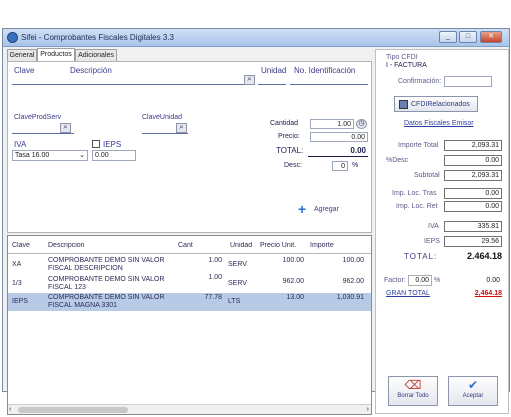 The width and height of the screenshot is (511, 417). I want to click on imp-loc-ret-label: Imp. Loc. Ret, so click(417, 206).